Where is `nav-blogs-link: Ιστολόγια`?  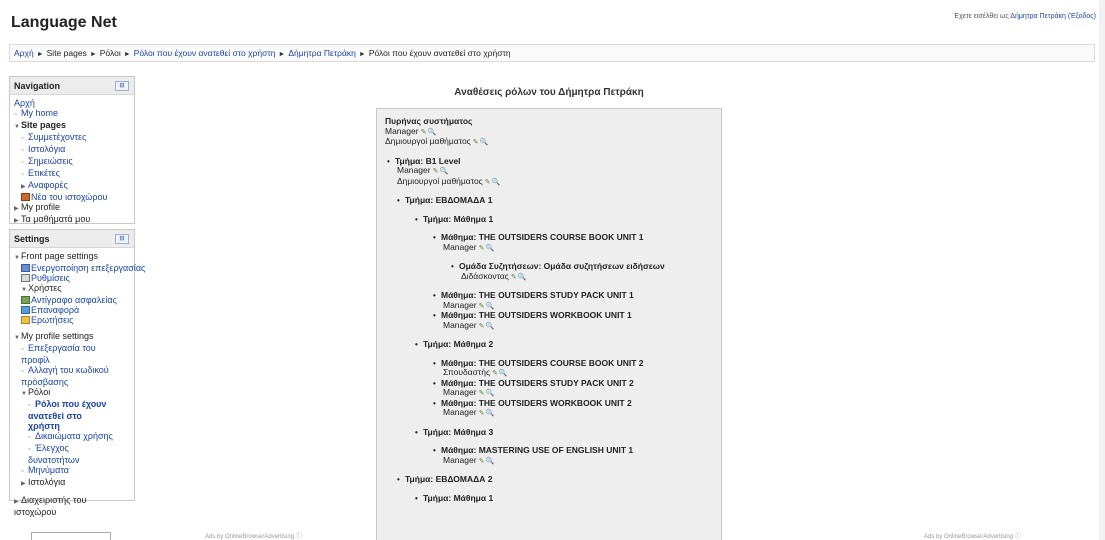 nav-blogs-link: Ιστολόγια is located at coordinates (46, 149).